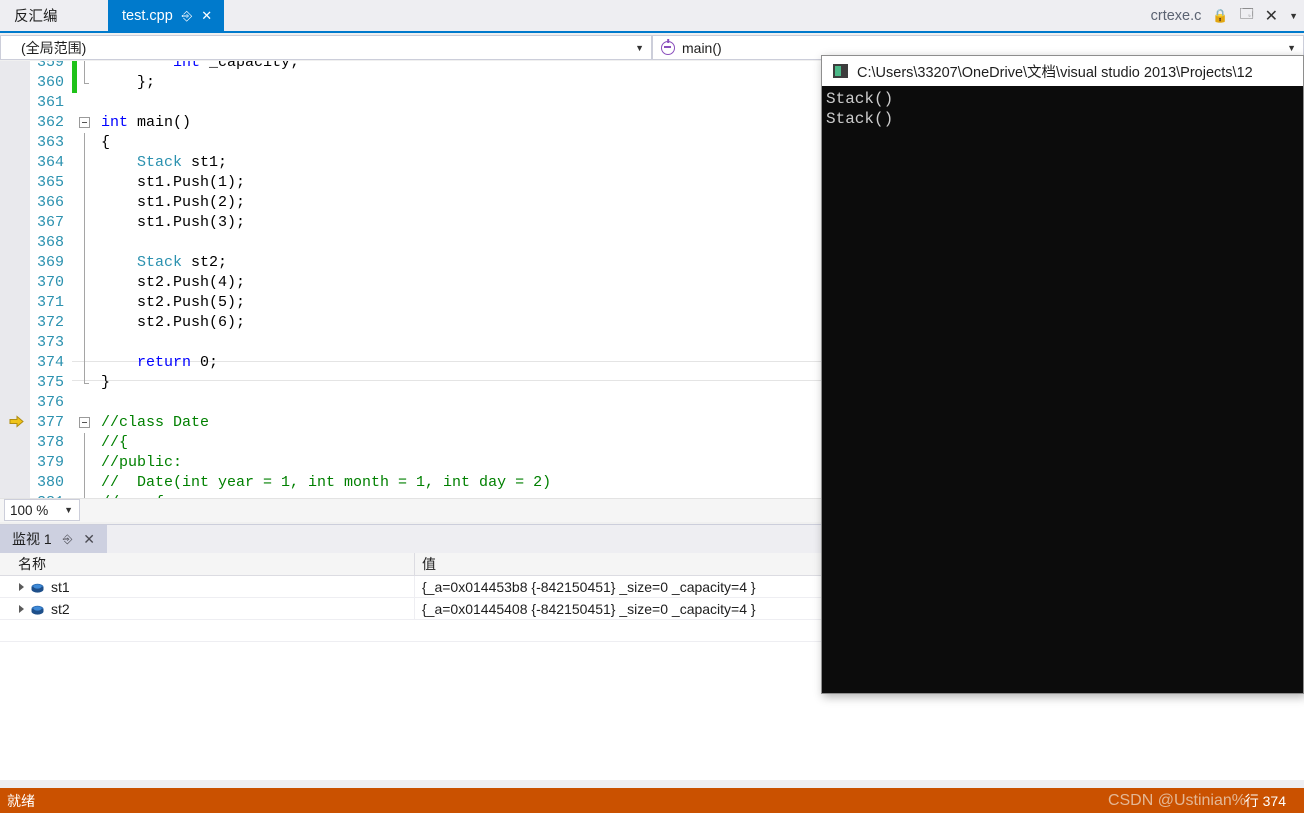 Image resolution: width=1304 pixels, height=813 pixels. Describe the element at coordinates (54, 47) in the screenshot. I see `scope-label: (全局范围)` at that location.